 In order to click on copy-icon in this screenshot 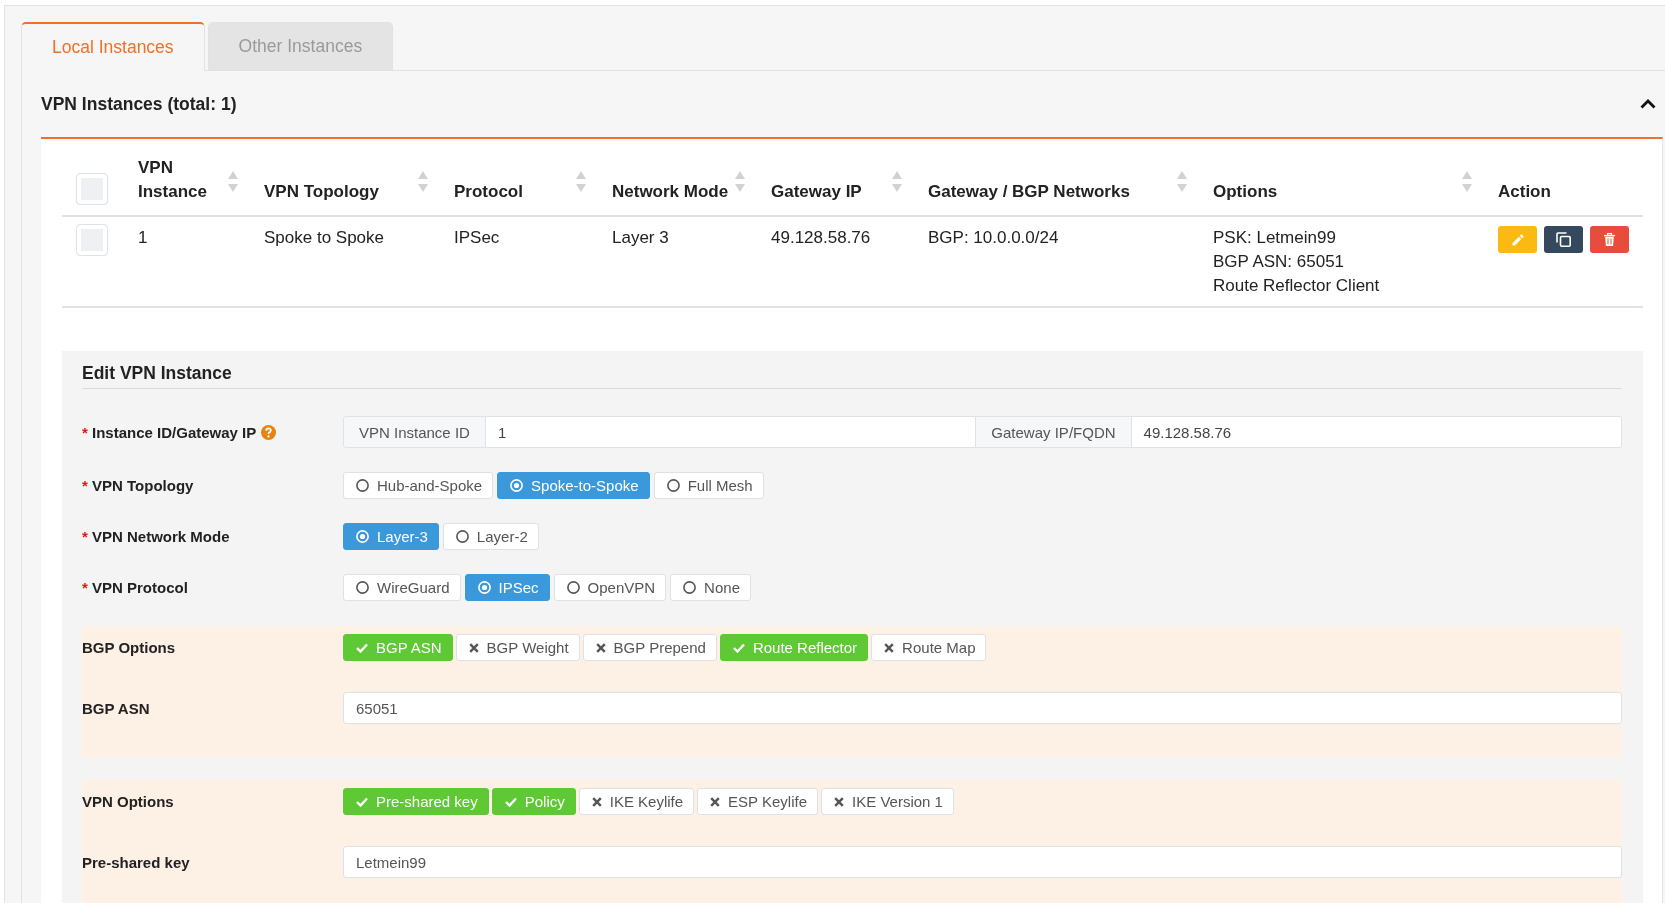, I will do `click(1563, 239)`.